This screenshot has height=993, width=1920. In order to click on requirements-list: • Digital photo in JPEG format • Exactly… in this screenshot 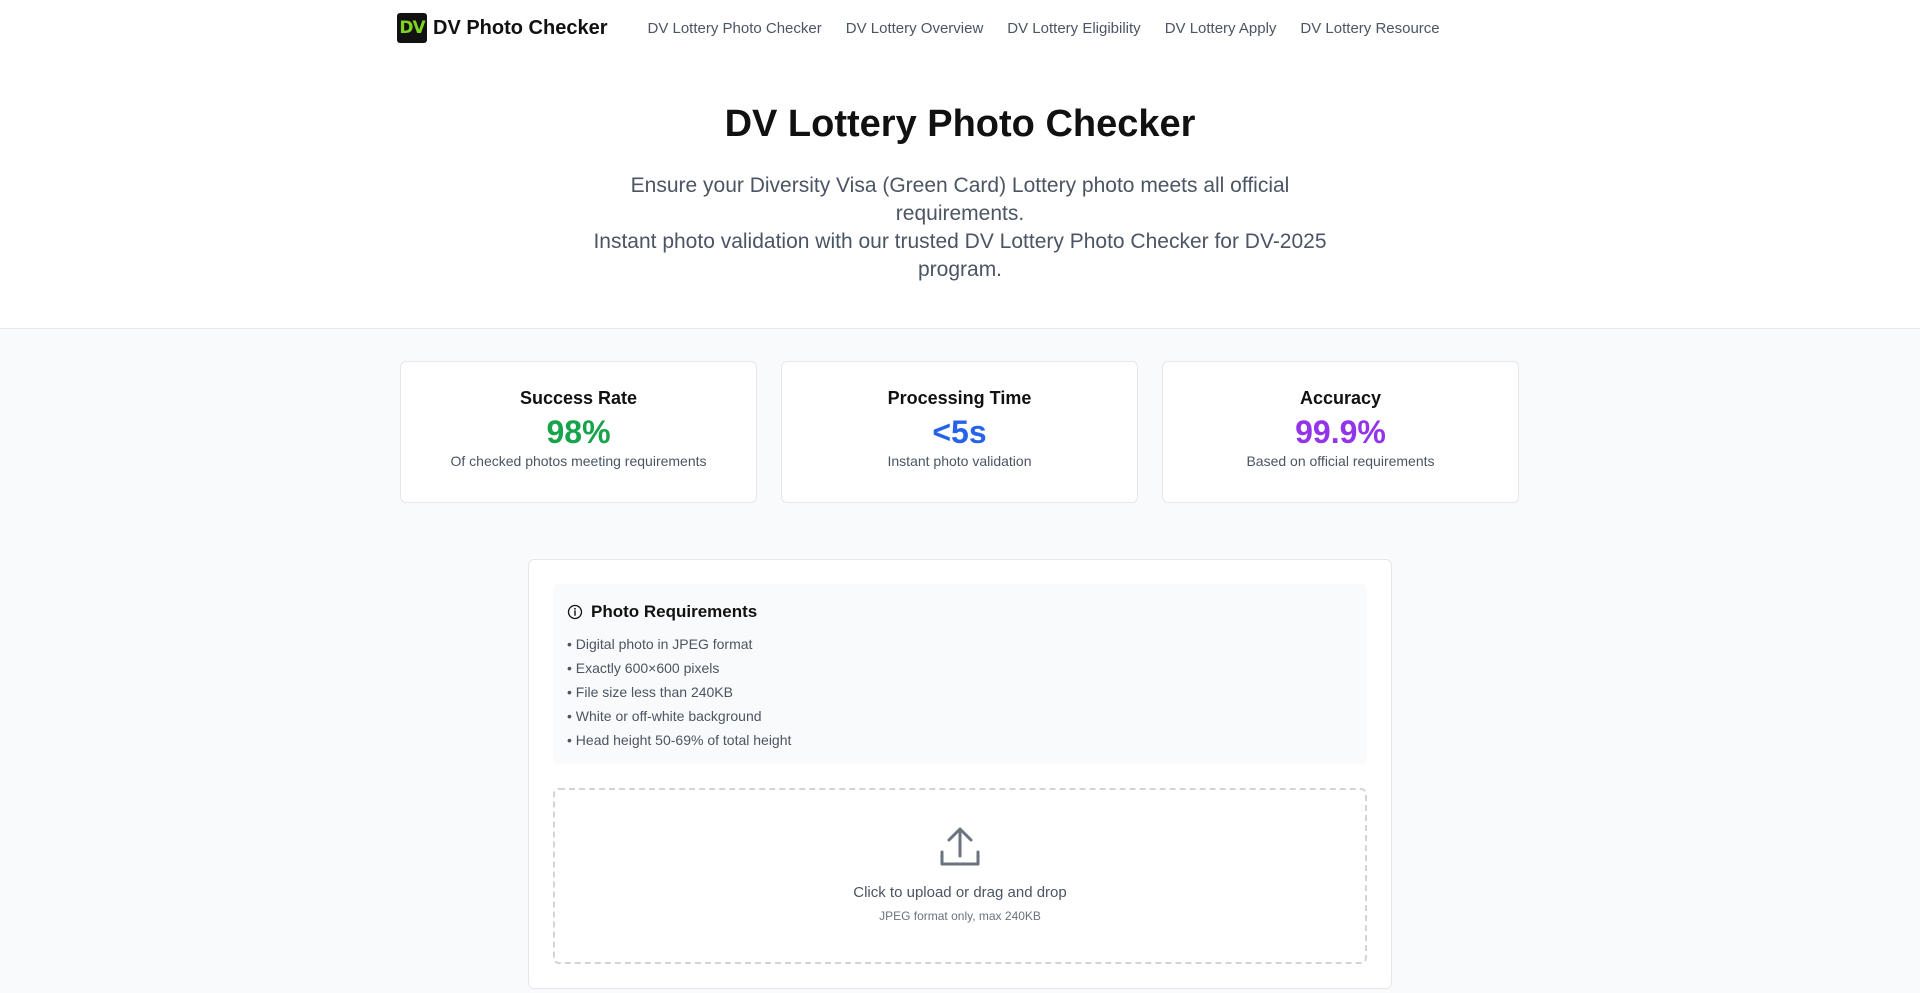, I will do `click(960, 692)`.